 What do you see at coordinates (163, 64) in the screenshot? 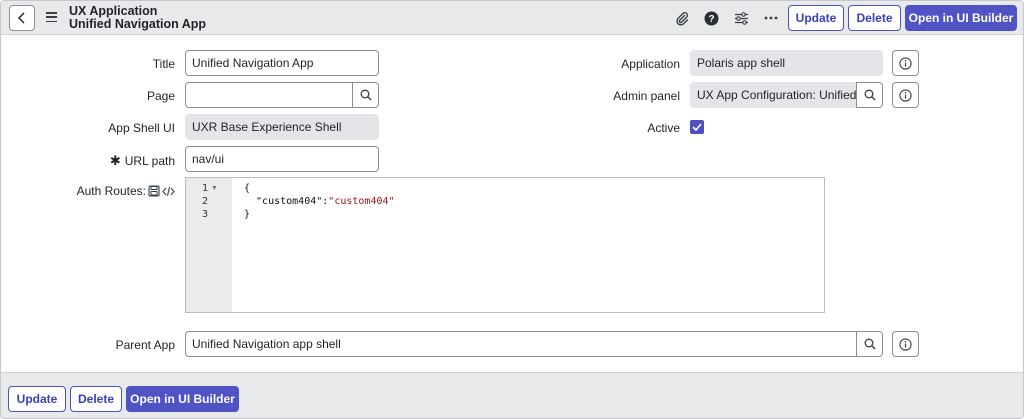
I see `title-label: Title` at bounding box center [163, 64].